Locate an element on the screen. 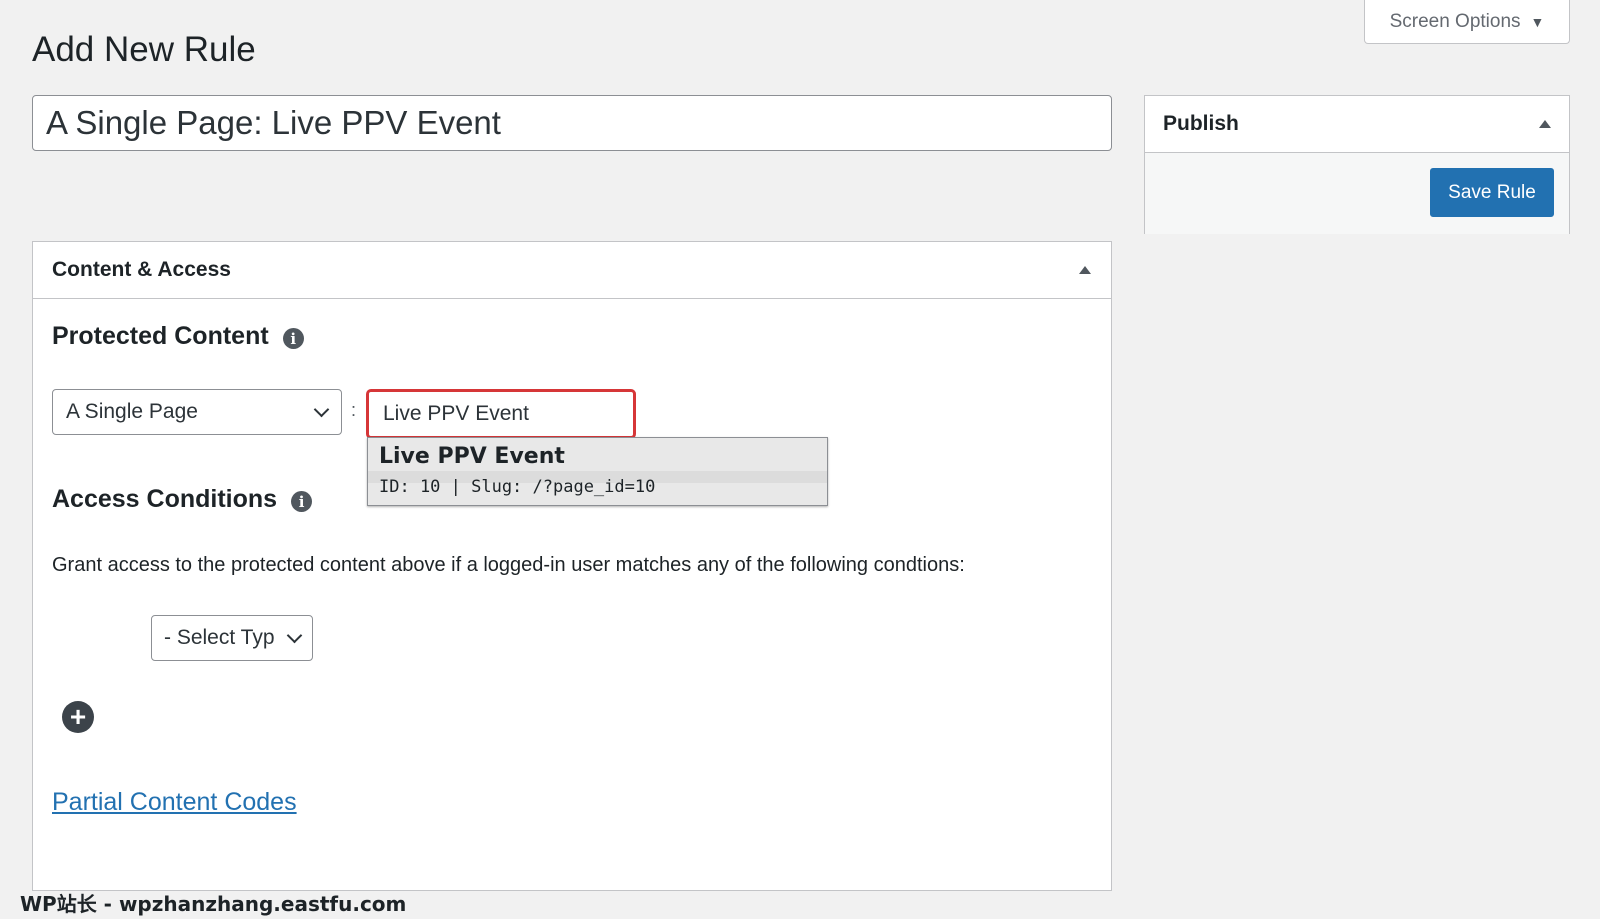  content-search-input: Live PPV Event is located at coordinates (501, 414).